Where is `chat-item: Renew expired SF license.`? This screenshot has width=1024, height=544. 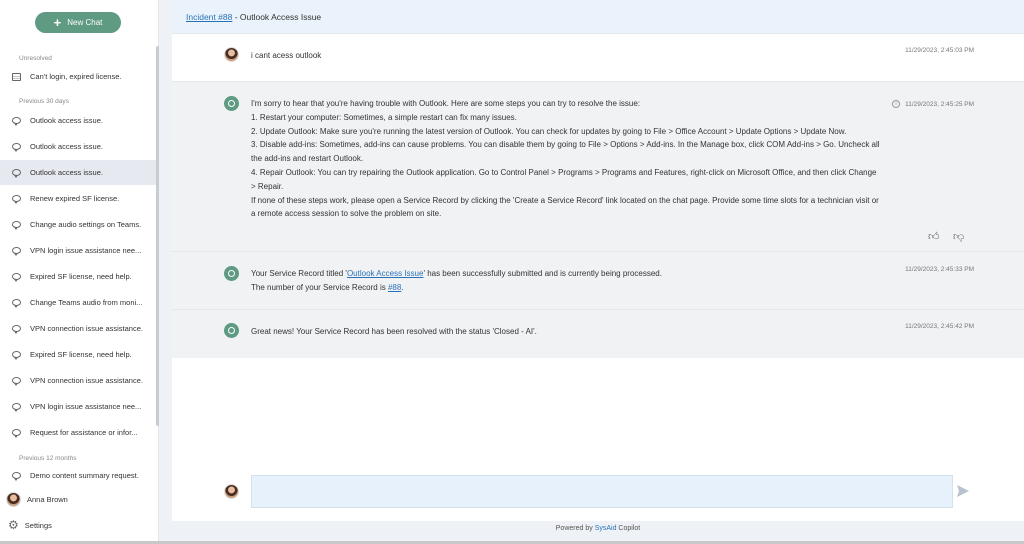
chat-item: Renew expired SF license. is located at coordinates (78, 198).